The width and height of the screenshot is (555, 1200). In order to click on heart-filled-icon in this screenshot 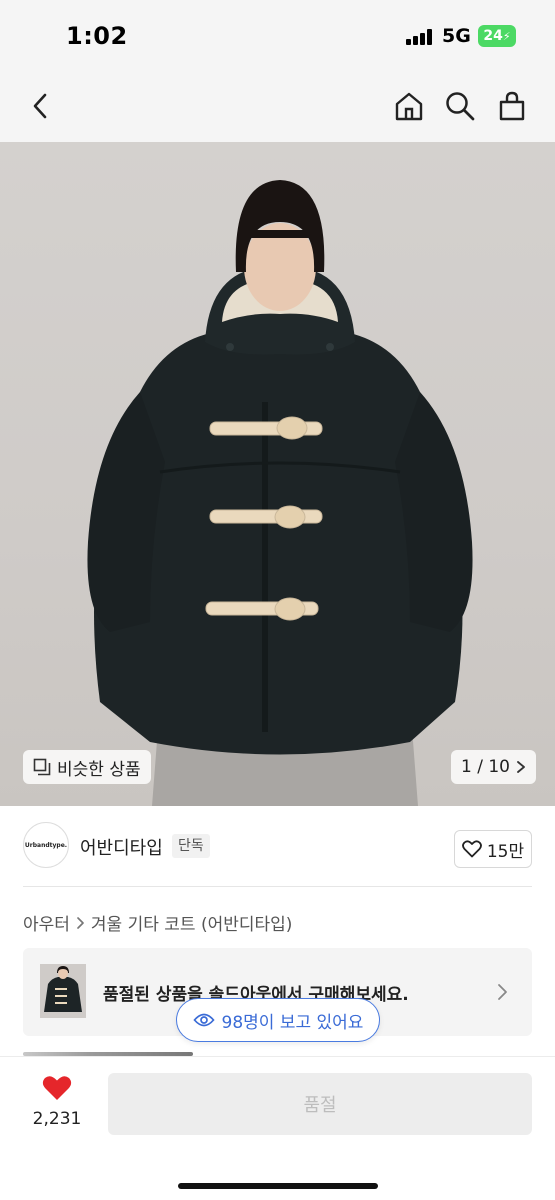, I will do `click(57, 1088)`.